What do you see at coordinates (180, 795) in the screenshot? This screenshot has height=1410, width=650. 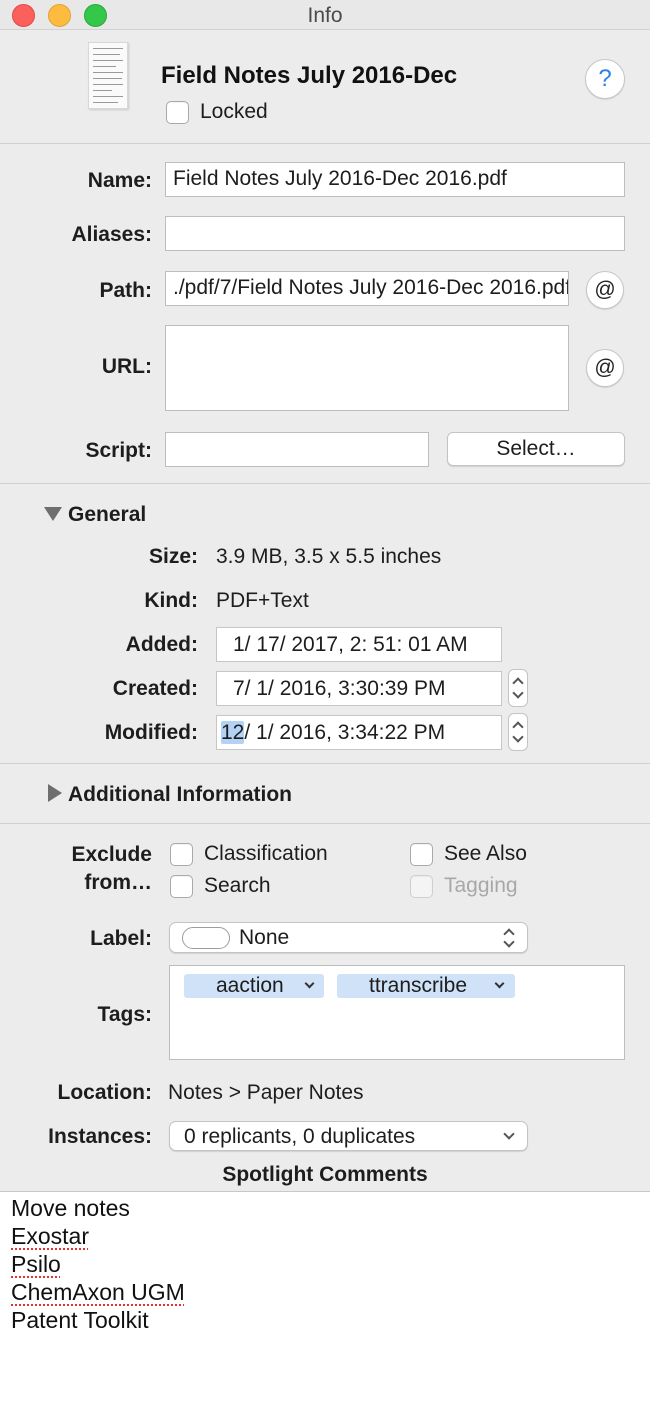 I see `additional-section-title: Additional Information` at bounding box center [180, 795].